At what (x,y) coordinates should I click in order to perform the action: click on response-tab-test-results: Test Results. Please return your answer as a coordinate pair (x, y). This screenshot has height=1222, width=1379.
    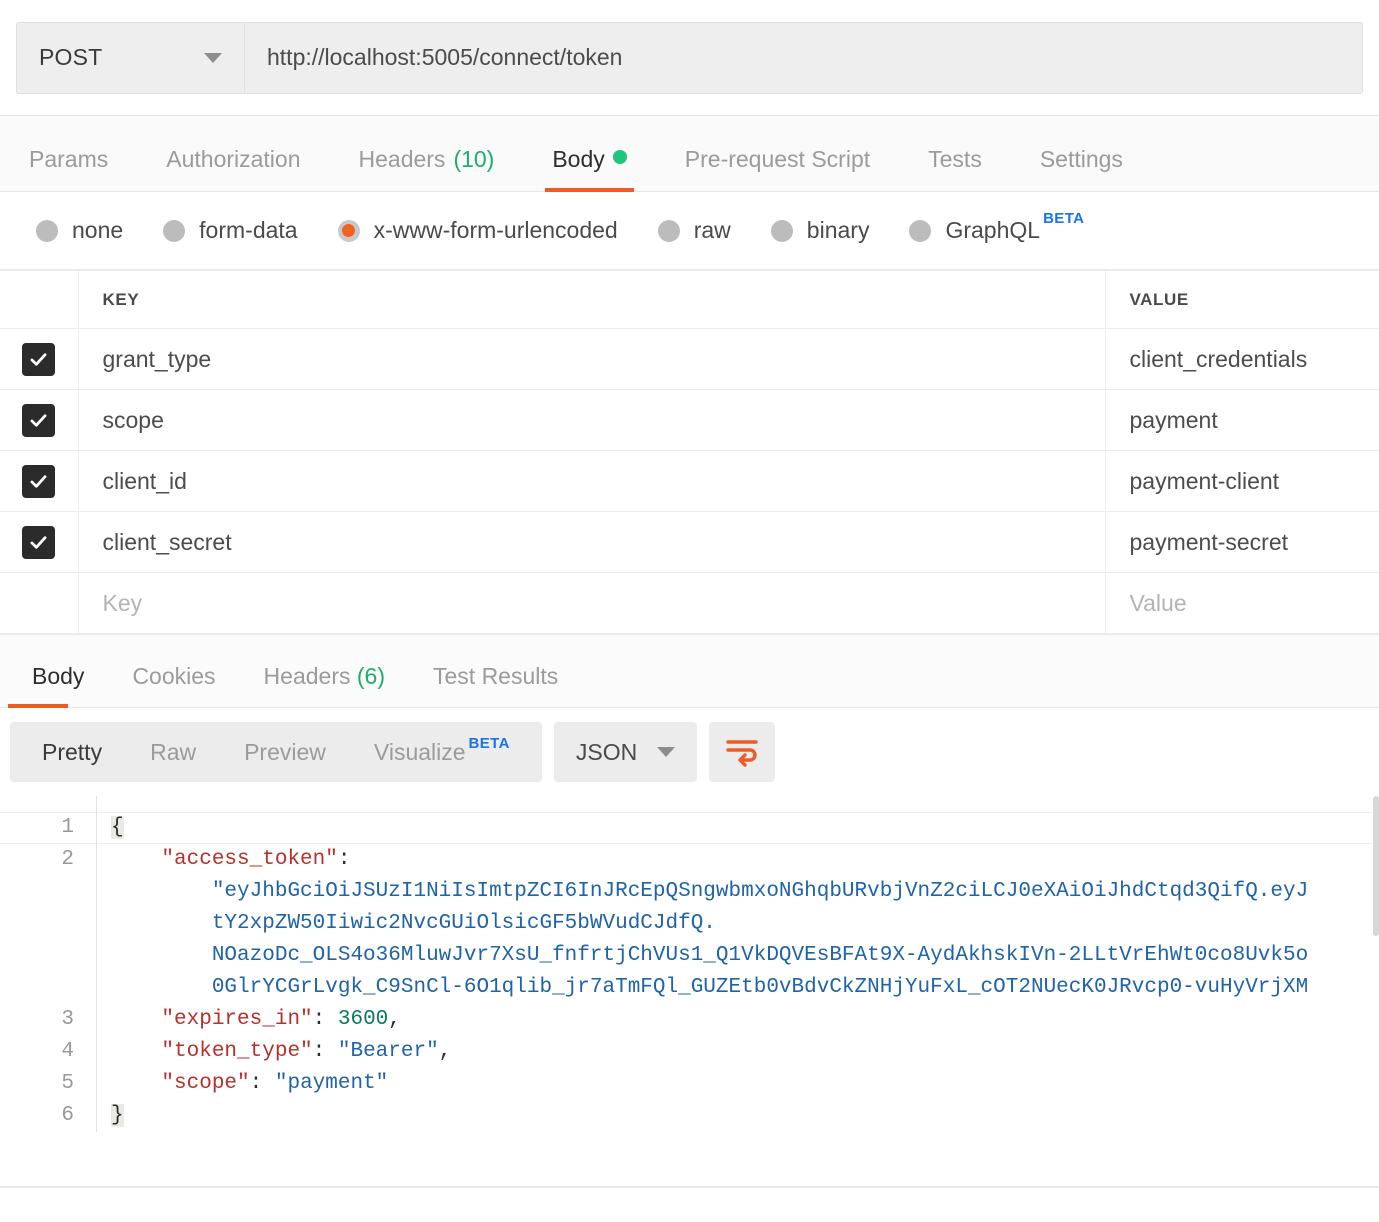
    Looking at the image, I should click on (495, 685).